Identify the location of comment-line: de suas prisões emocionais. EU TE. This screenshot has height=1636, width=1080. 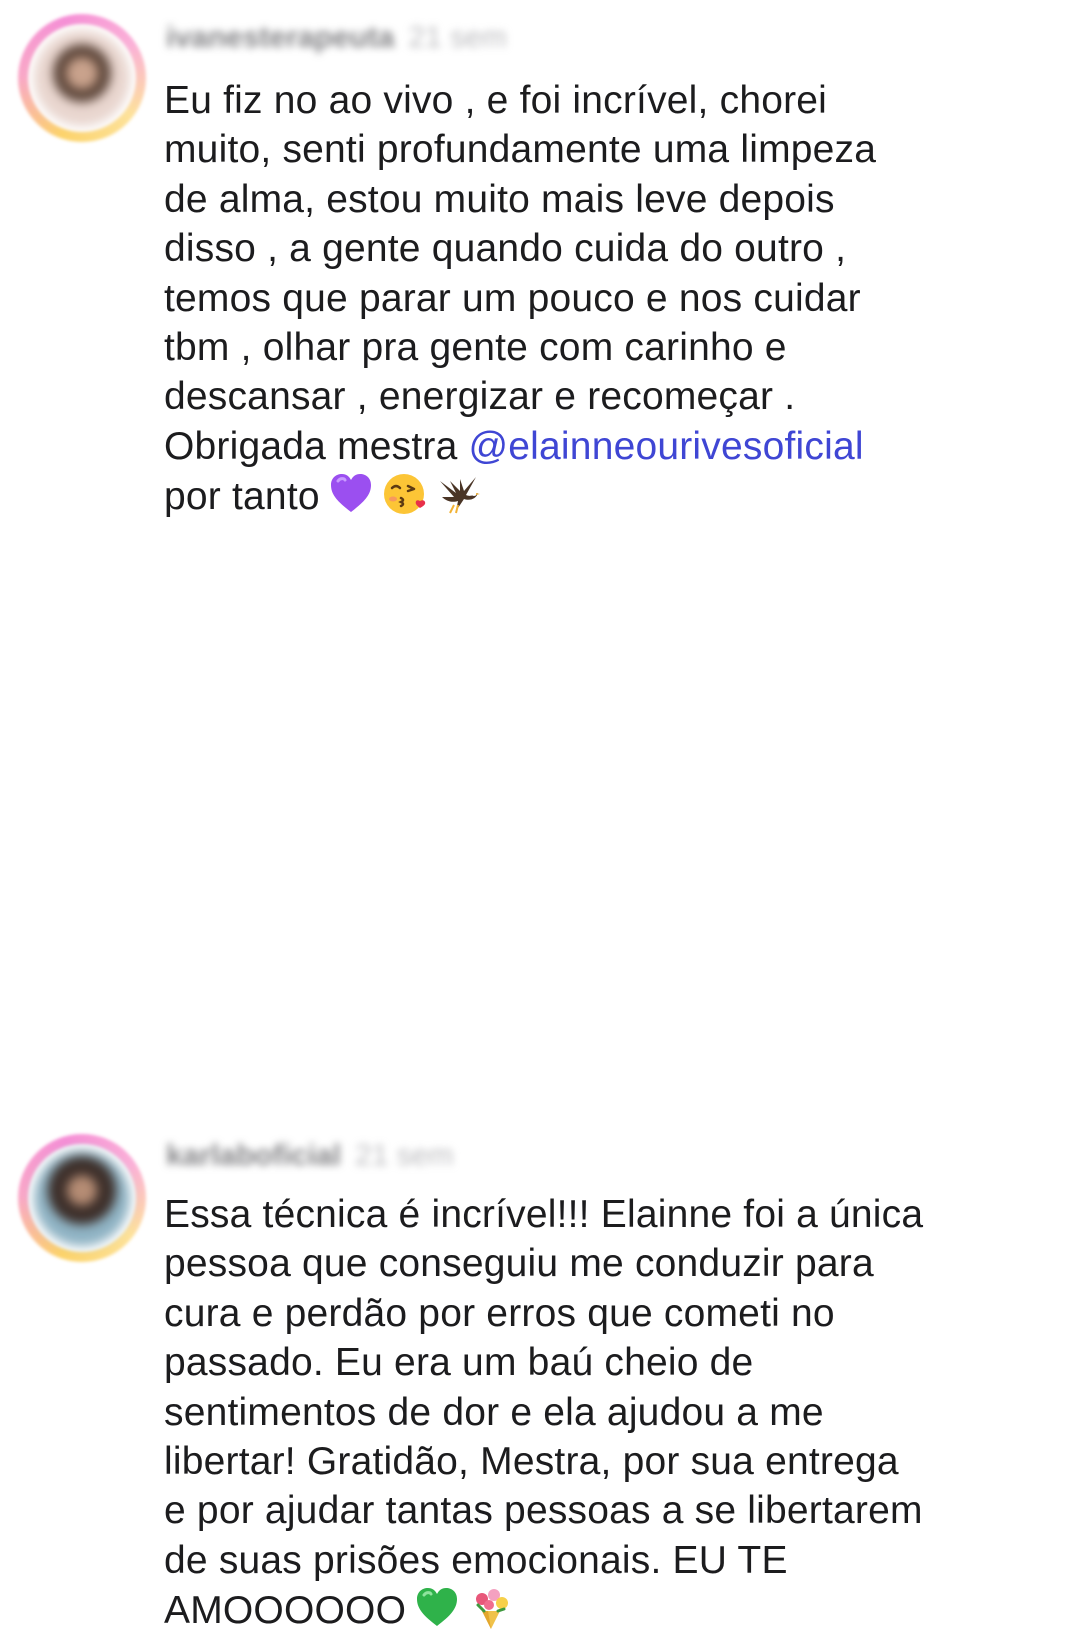
(476, 1560).